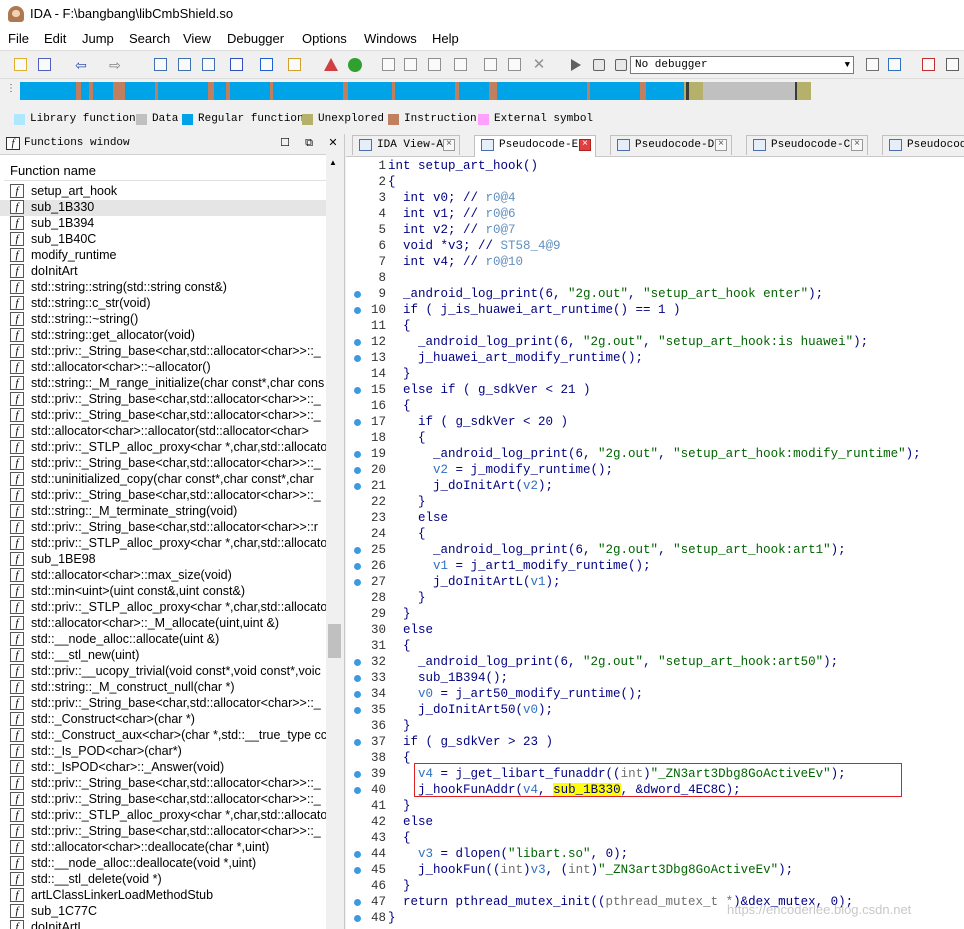 The image size is (964, 929). Describe the element at coordinates (655, 534) in the screenshot. I see `code-line: 24 {` at that location.